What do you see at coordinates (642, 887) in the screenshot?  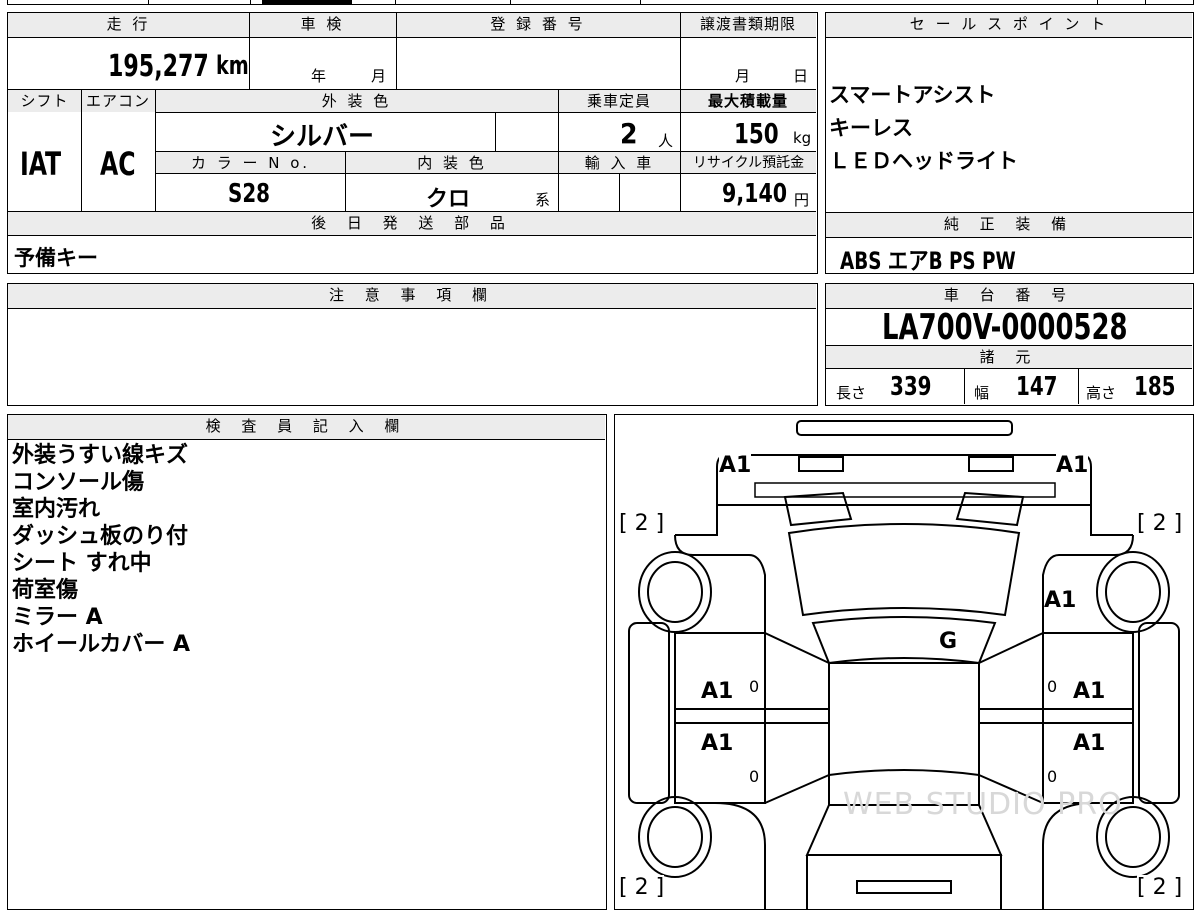 I see `mark-tire-rear-left: [ 2 ]` at bounding box center [642, 887].